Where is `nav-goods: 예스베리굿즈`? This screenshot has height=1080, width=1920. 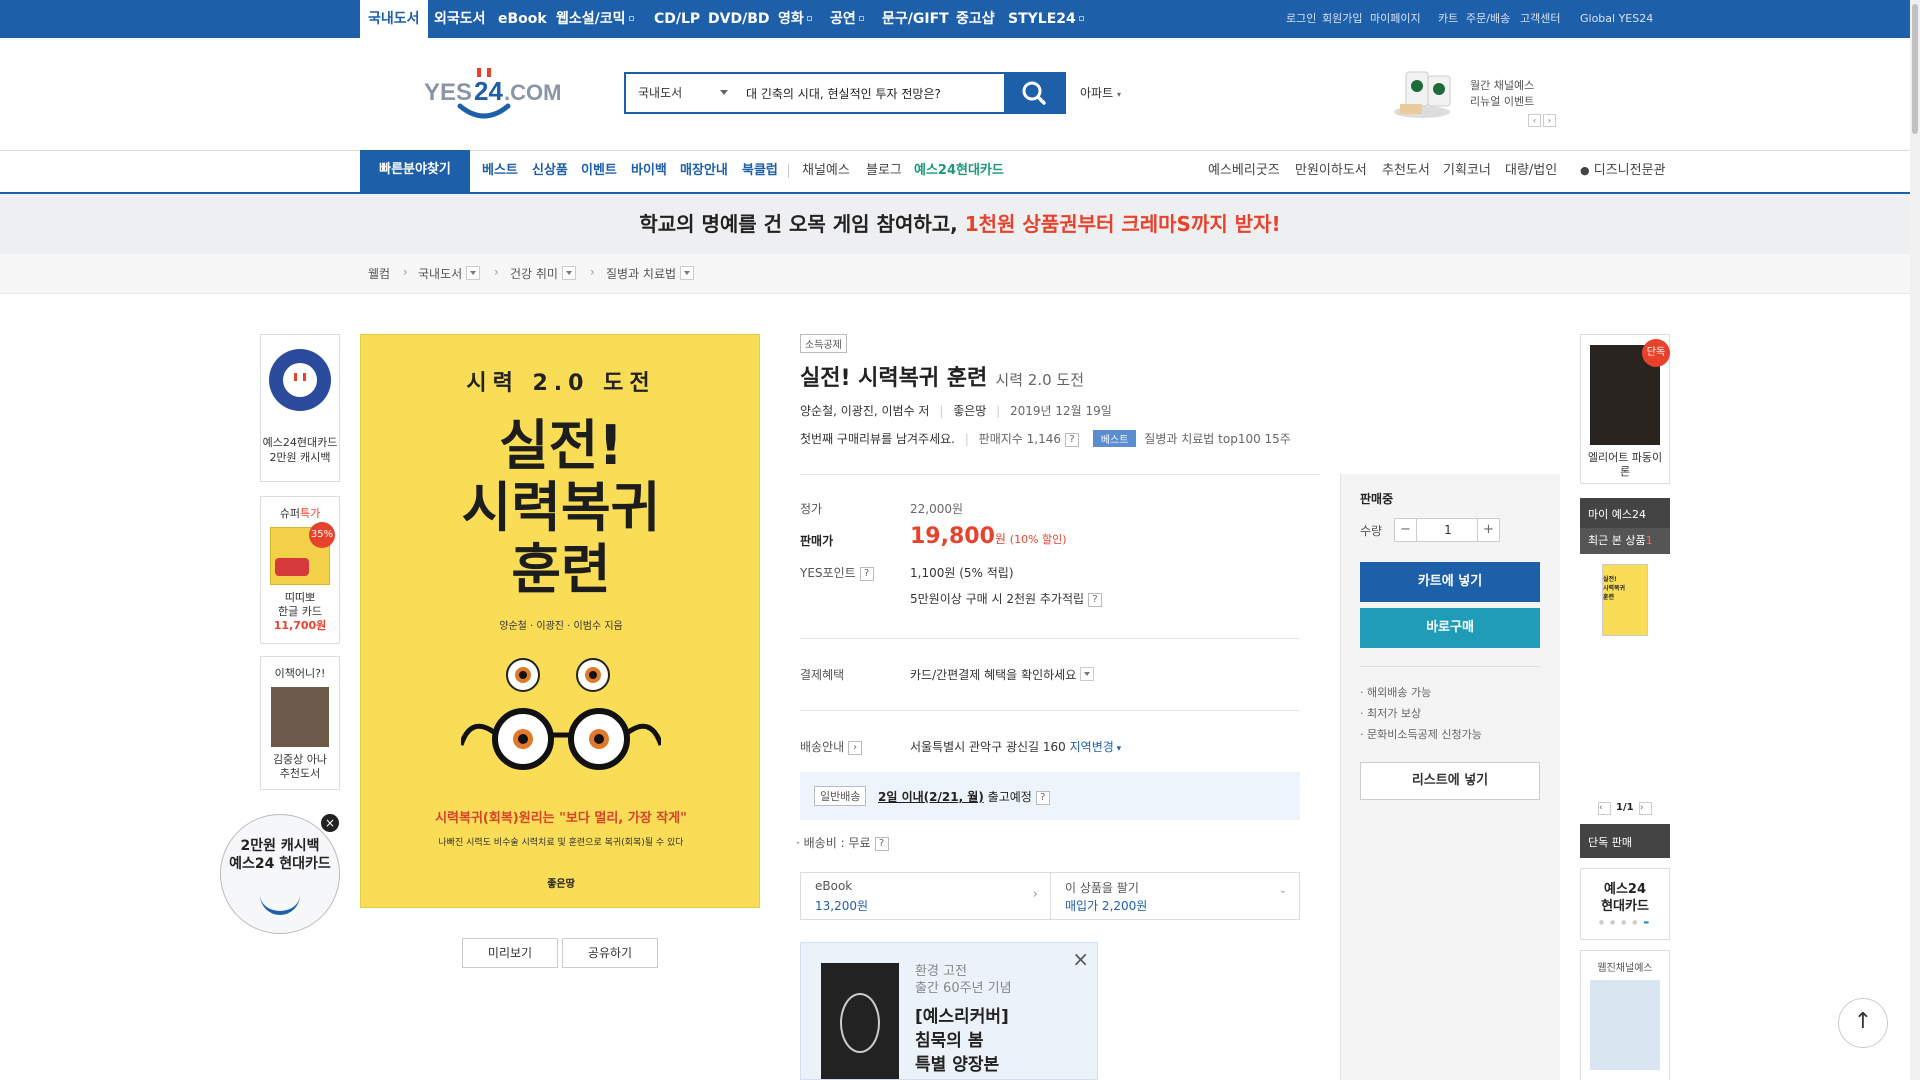
nav-goods: 예스베리굿즈 is located at coordinates (1244, 171).